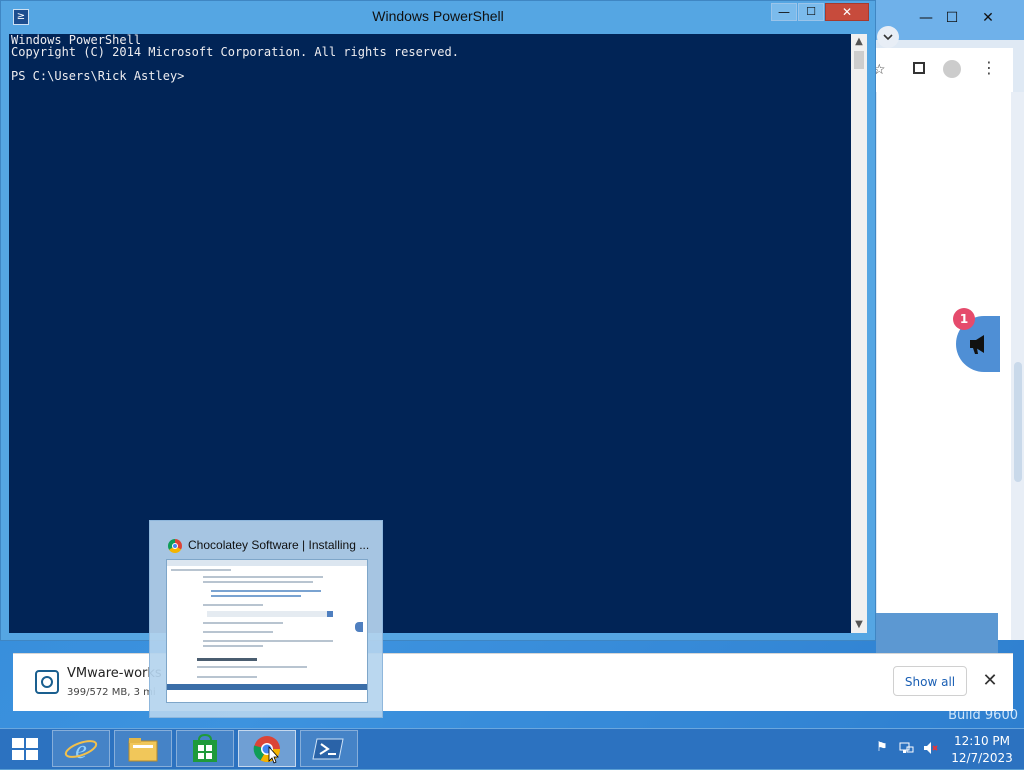 The height and width of the screenshot is (770, 1024). I want to click on scroll-down-arrow-icon: ▼, so click(859, 625).